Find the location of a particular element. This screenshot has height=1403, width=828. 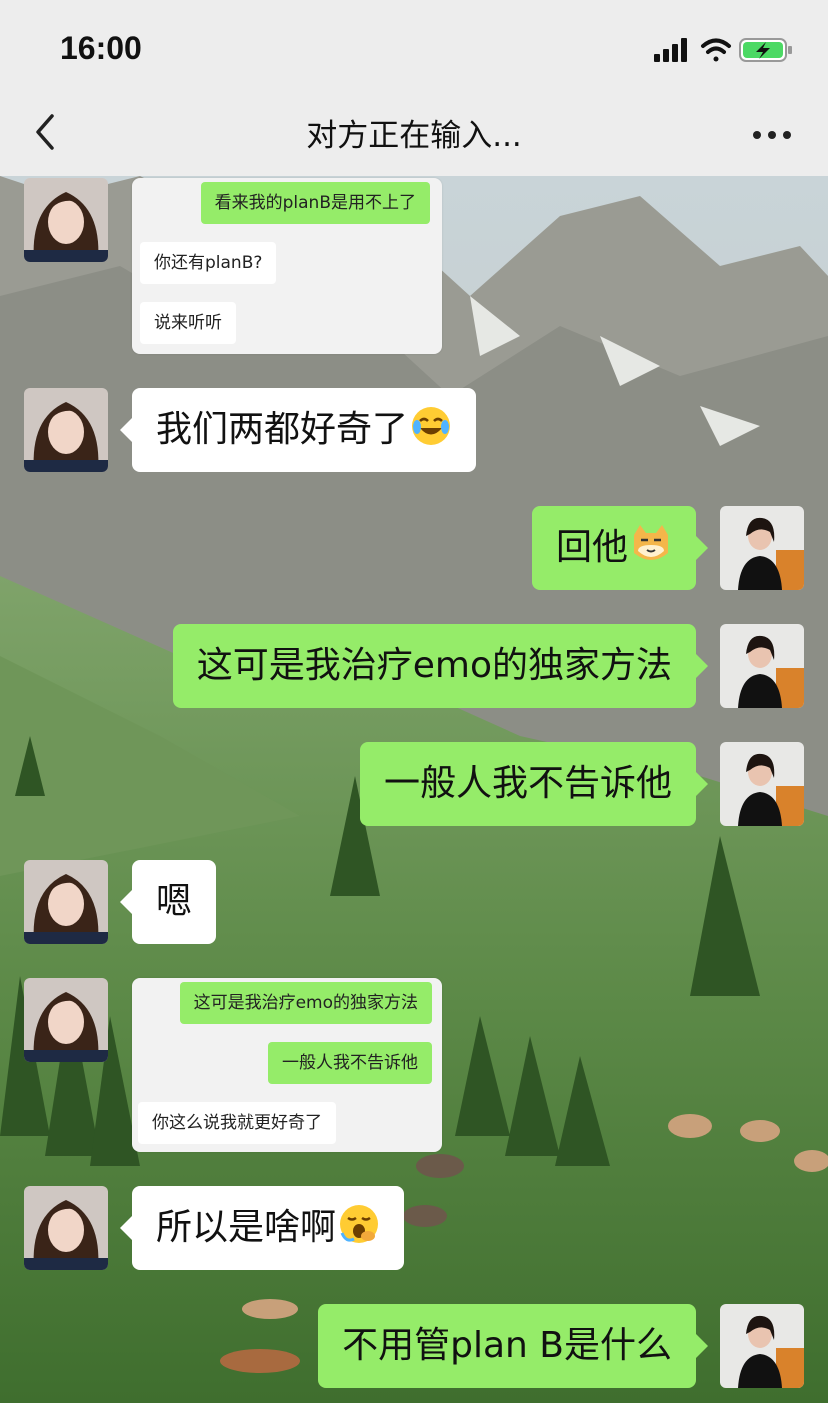

screenshot-image-2: 这可是我治疗emo的独家方法 一般人我不告诉他 你这么说我就更好奇了 is located at coordinates (287, 1065).